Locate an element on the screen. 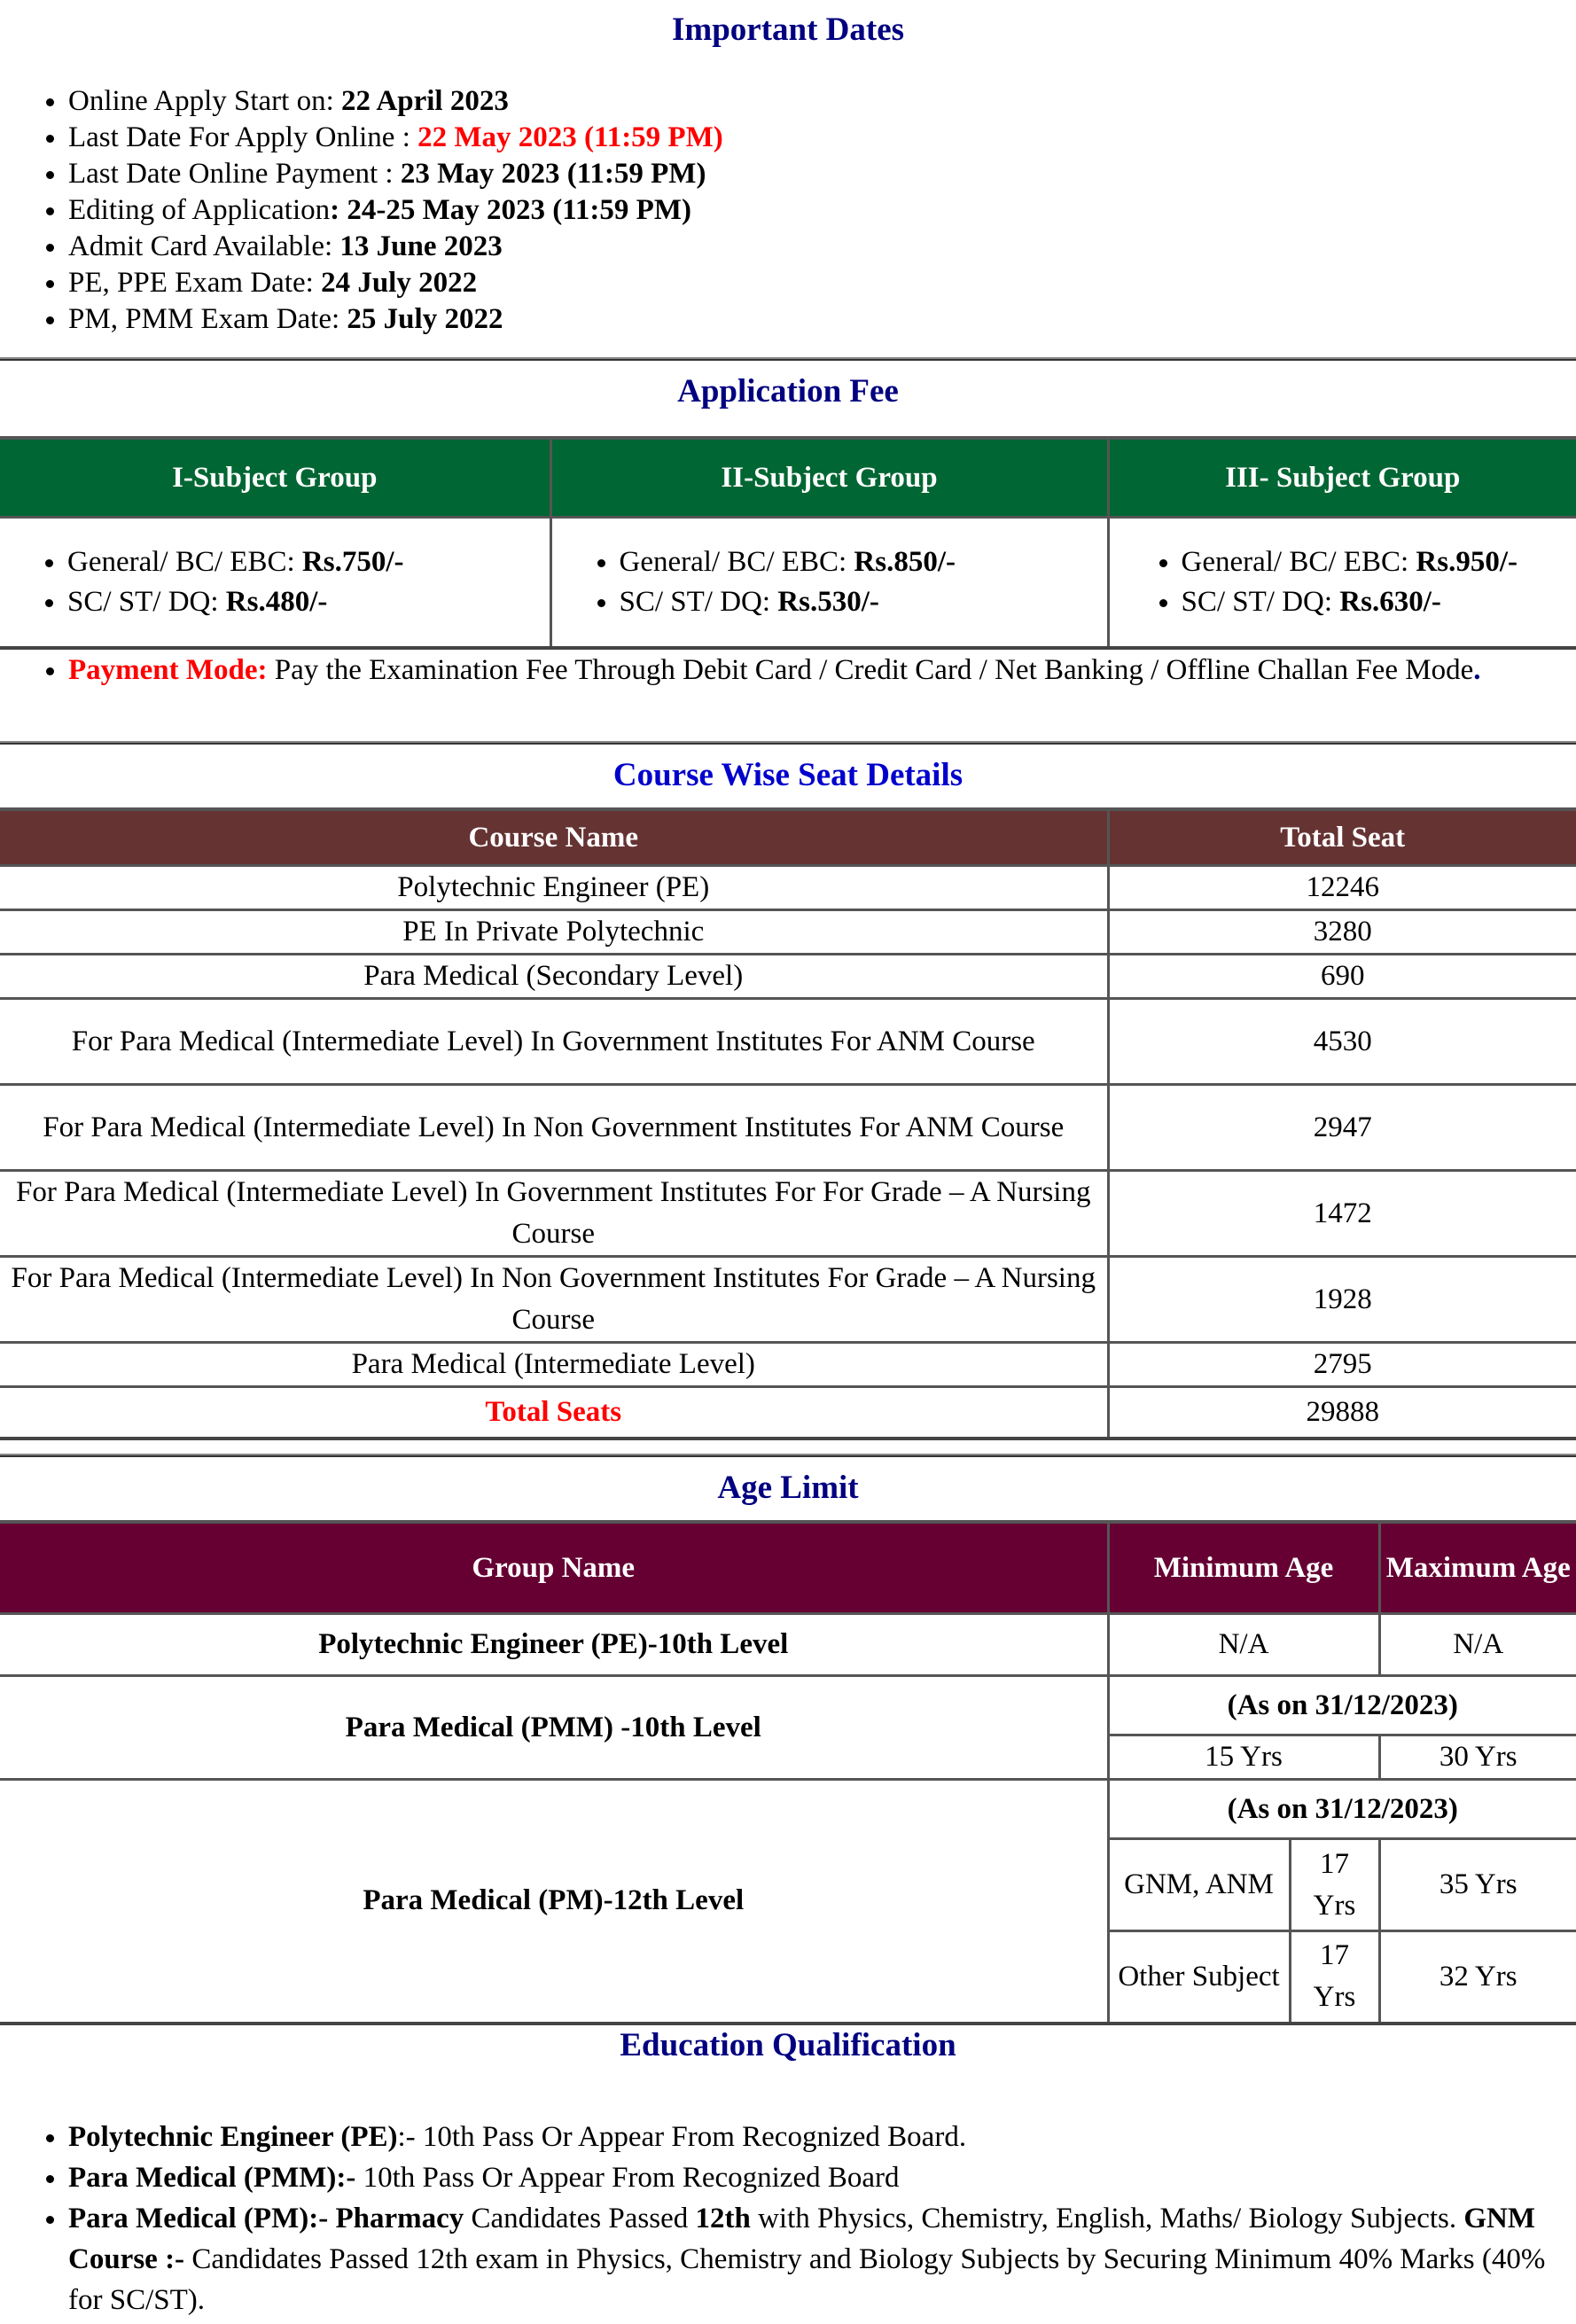  subject: Other Subject is located at coordinates (1199, 1977).